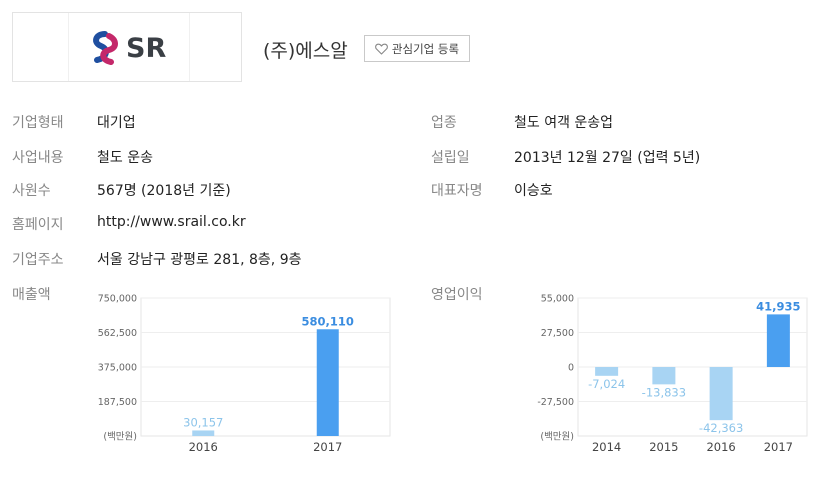 This screenshot has height=485, width=824. Describe the element at coordinates (778, 447) in the screenshot. I see `x-tick-label: 2017` at that location.